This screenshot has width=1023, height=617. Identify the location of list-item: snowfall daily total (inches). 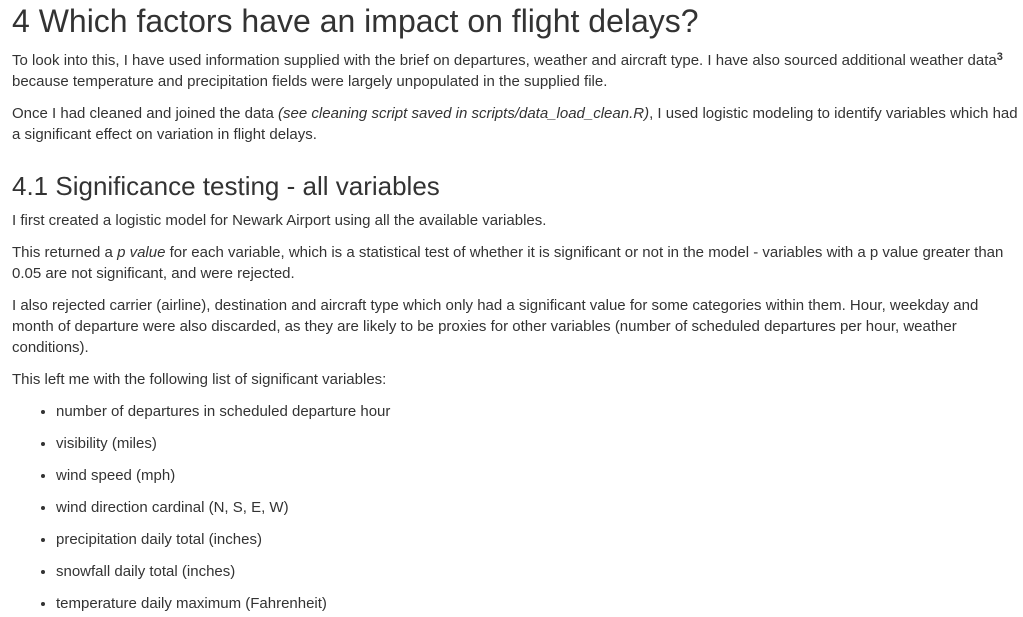
(539, 571).